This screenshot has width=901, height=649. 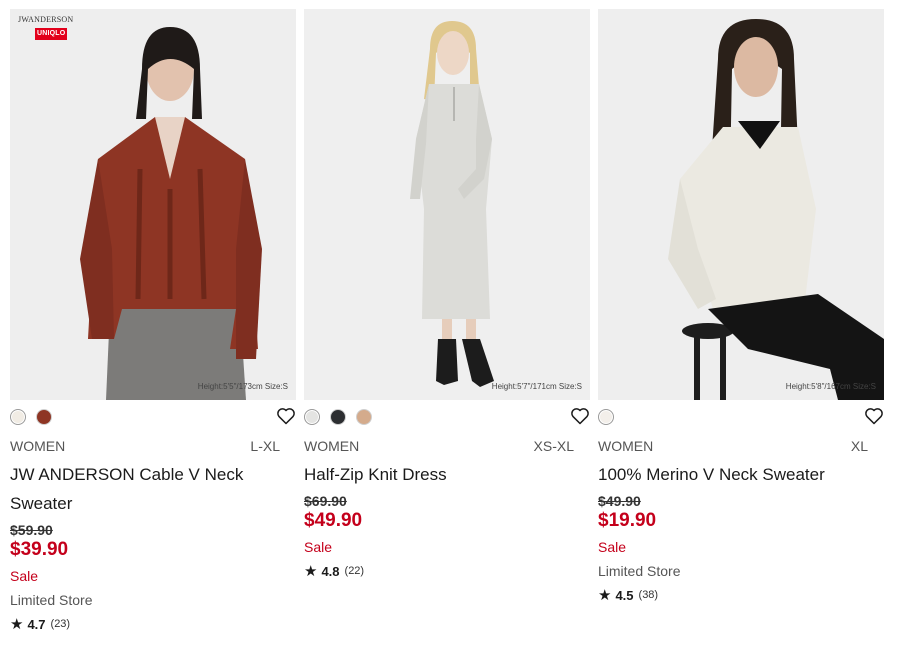 I want to click on product-meta: WOMEN L-XL, so click(x=153, y=446).